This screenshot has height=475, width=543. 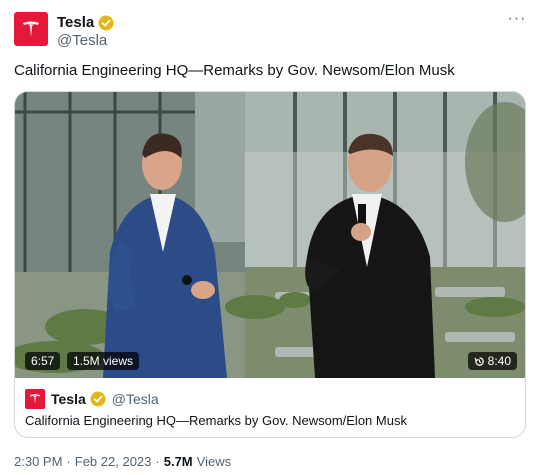 What do you see at coordinates (68, 399) in the screenshot?
I see `quote-display-name: Tesla` at bounding box center [68, 399].